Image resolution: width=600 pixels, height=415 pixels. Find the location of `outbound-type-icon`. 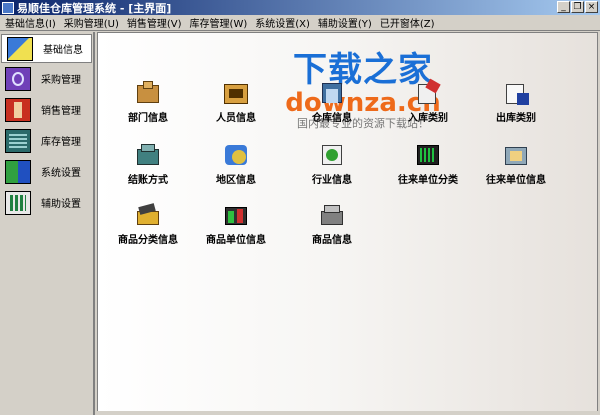

outbound-type-icon is located at coordinates (516, 93).